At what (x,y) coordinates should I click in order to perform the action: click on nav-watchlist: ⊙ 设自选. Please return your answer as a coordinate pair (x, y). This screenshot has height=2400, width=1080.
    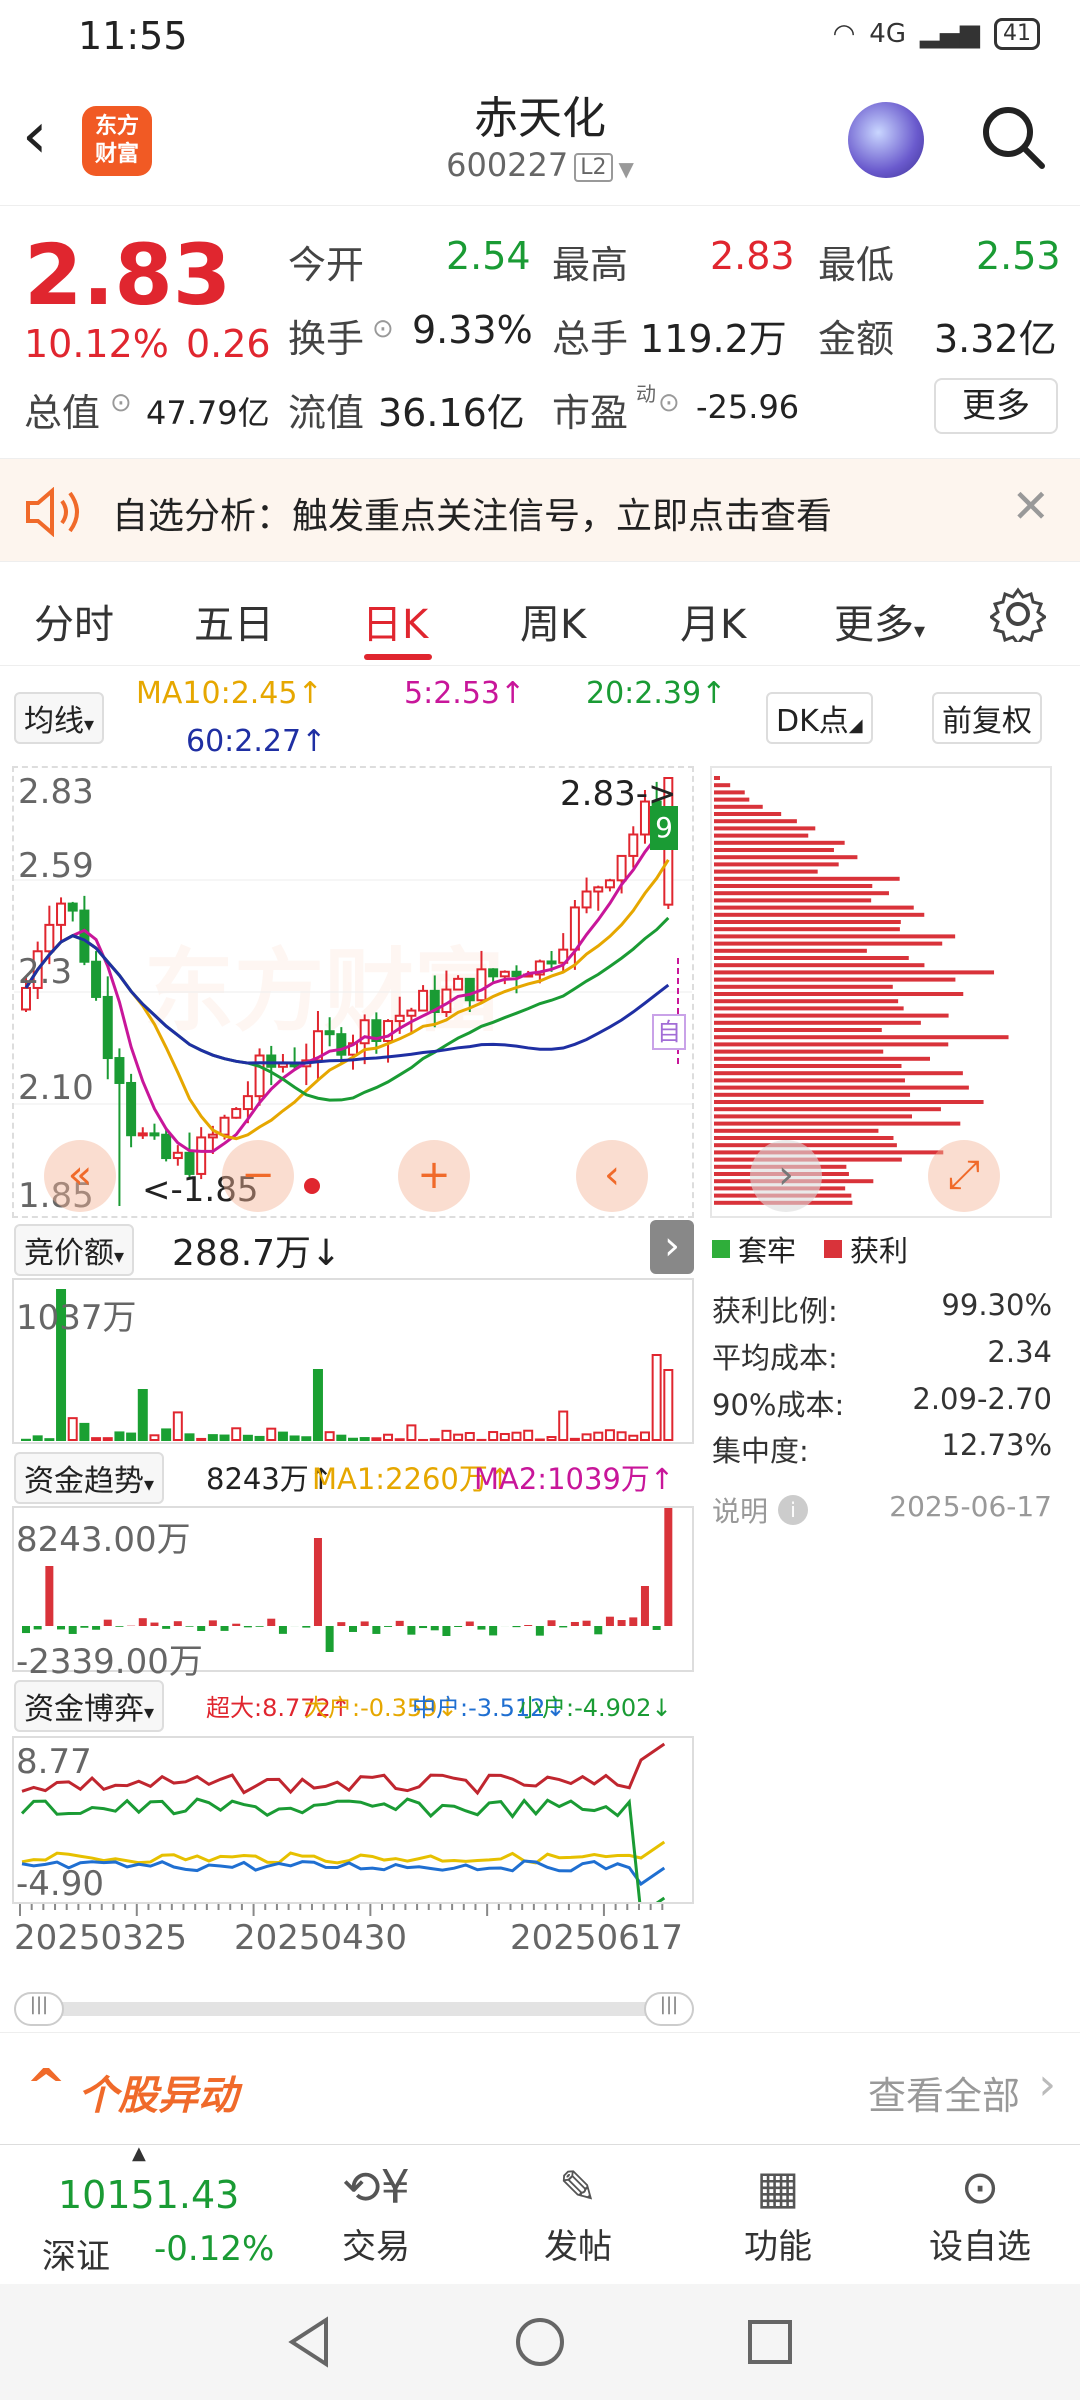
    Looking at the image, I should click on (980, 2211).